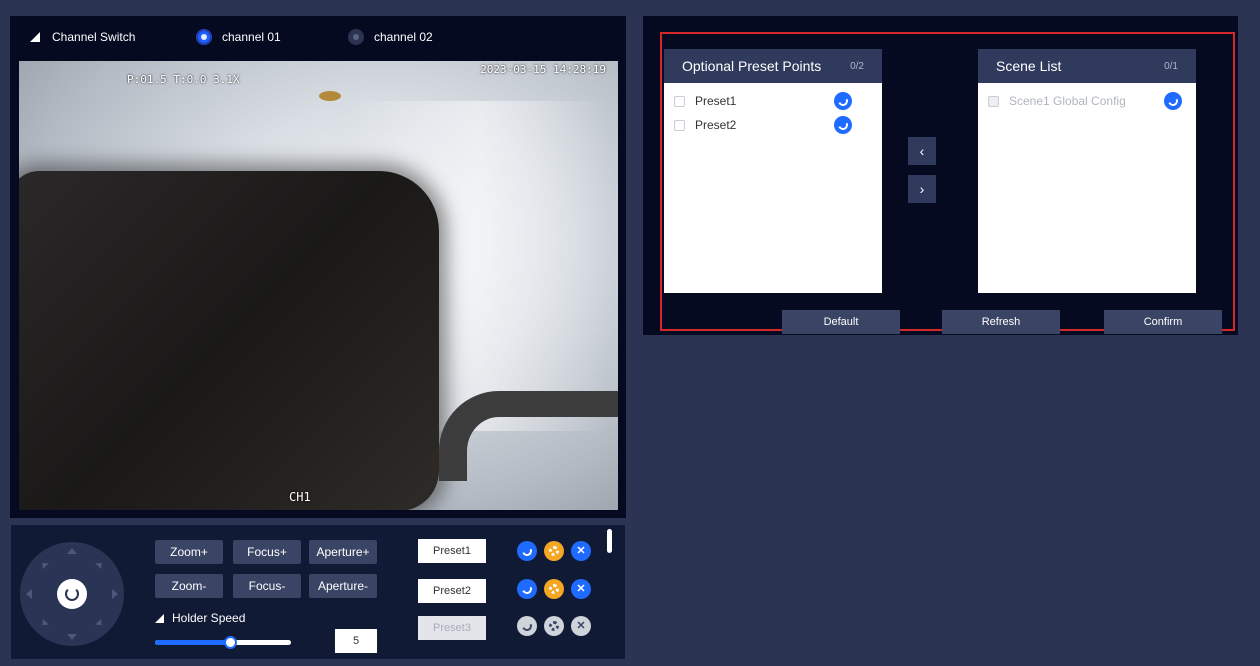  What do you see at coordinates (543, 69) in the screenshot?
I see `video-osd-timestamp: 2023-03-15 14:28:19` at bounding box center [543, 69].